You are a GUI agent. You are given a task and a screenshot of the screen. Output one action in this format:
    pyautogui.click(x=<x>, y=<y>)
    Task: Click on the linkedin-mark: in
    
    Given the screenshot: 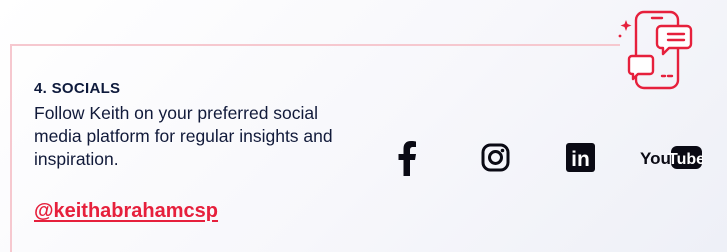 What is the action you would take?
    pyautogui.click(x=580, y=159)
    